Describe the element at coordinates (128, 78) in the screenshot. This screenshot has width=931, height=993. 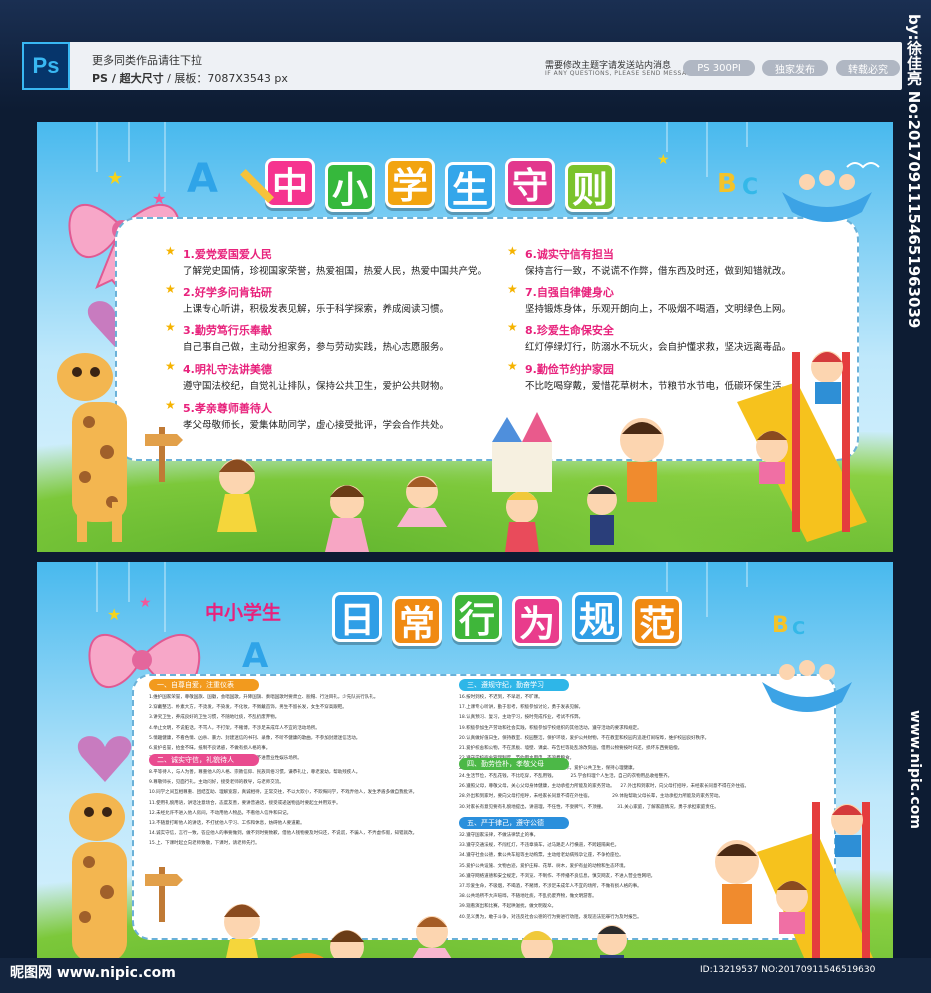
I see `format-prefix: PS / 超大尺寸` at that location.